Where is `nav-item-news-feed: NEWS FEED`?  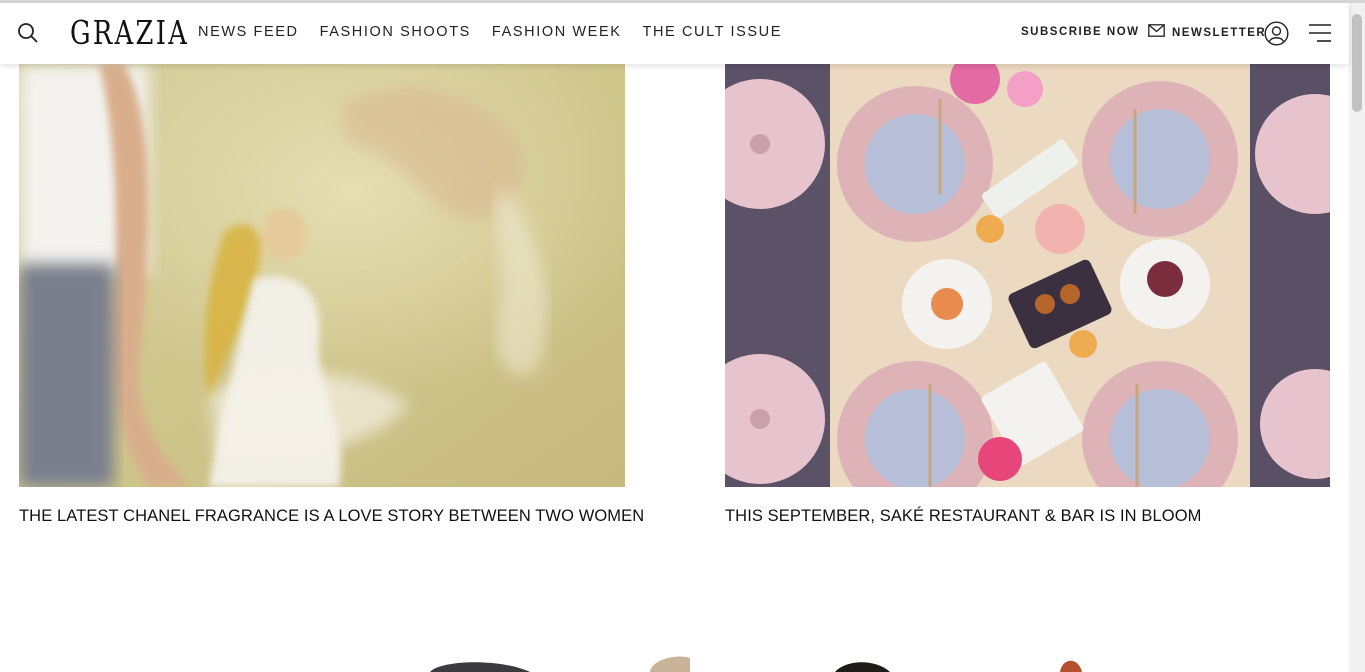
nav-item-news-feed: NEWS FEED is located at coordinates (248, 32).